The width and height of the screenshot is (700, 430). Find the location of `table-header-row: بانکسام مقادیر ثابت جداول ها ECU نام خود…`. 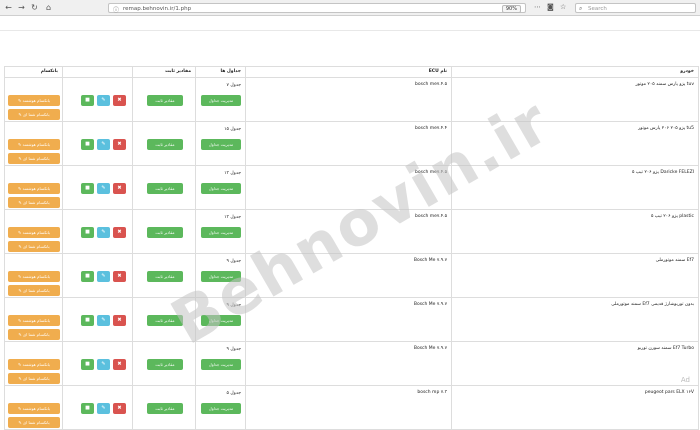

table-header-row: بانکسام مقادیر ثابت جداول ها ECU نام خود… is located at coordinates (351, 72).